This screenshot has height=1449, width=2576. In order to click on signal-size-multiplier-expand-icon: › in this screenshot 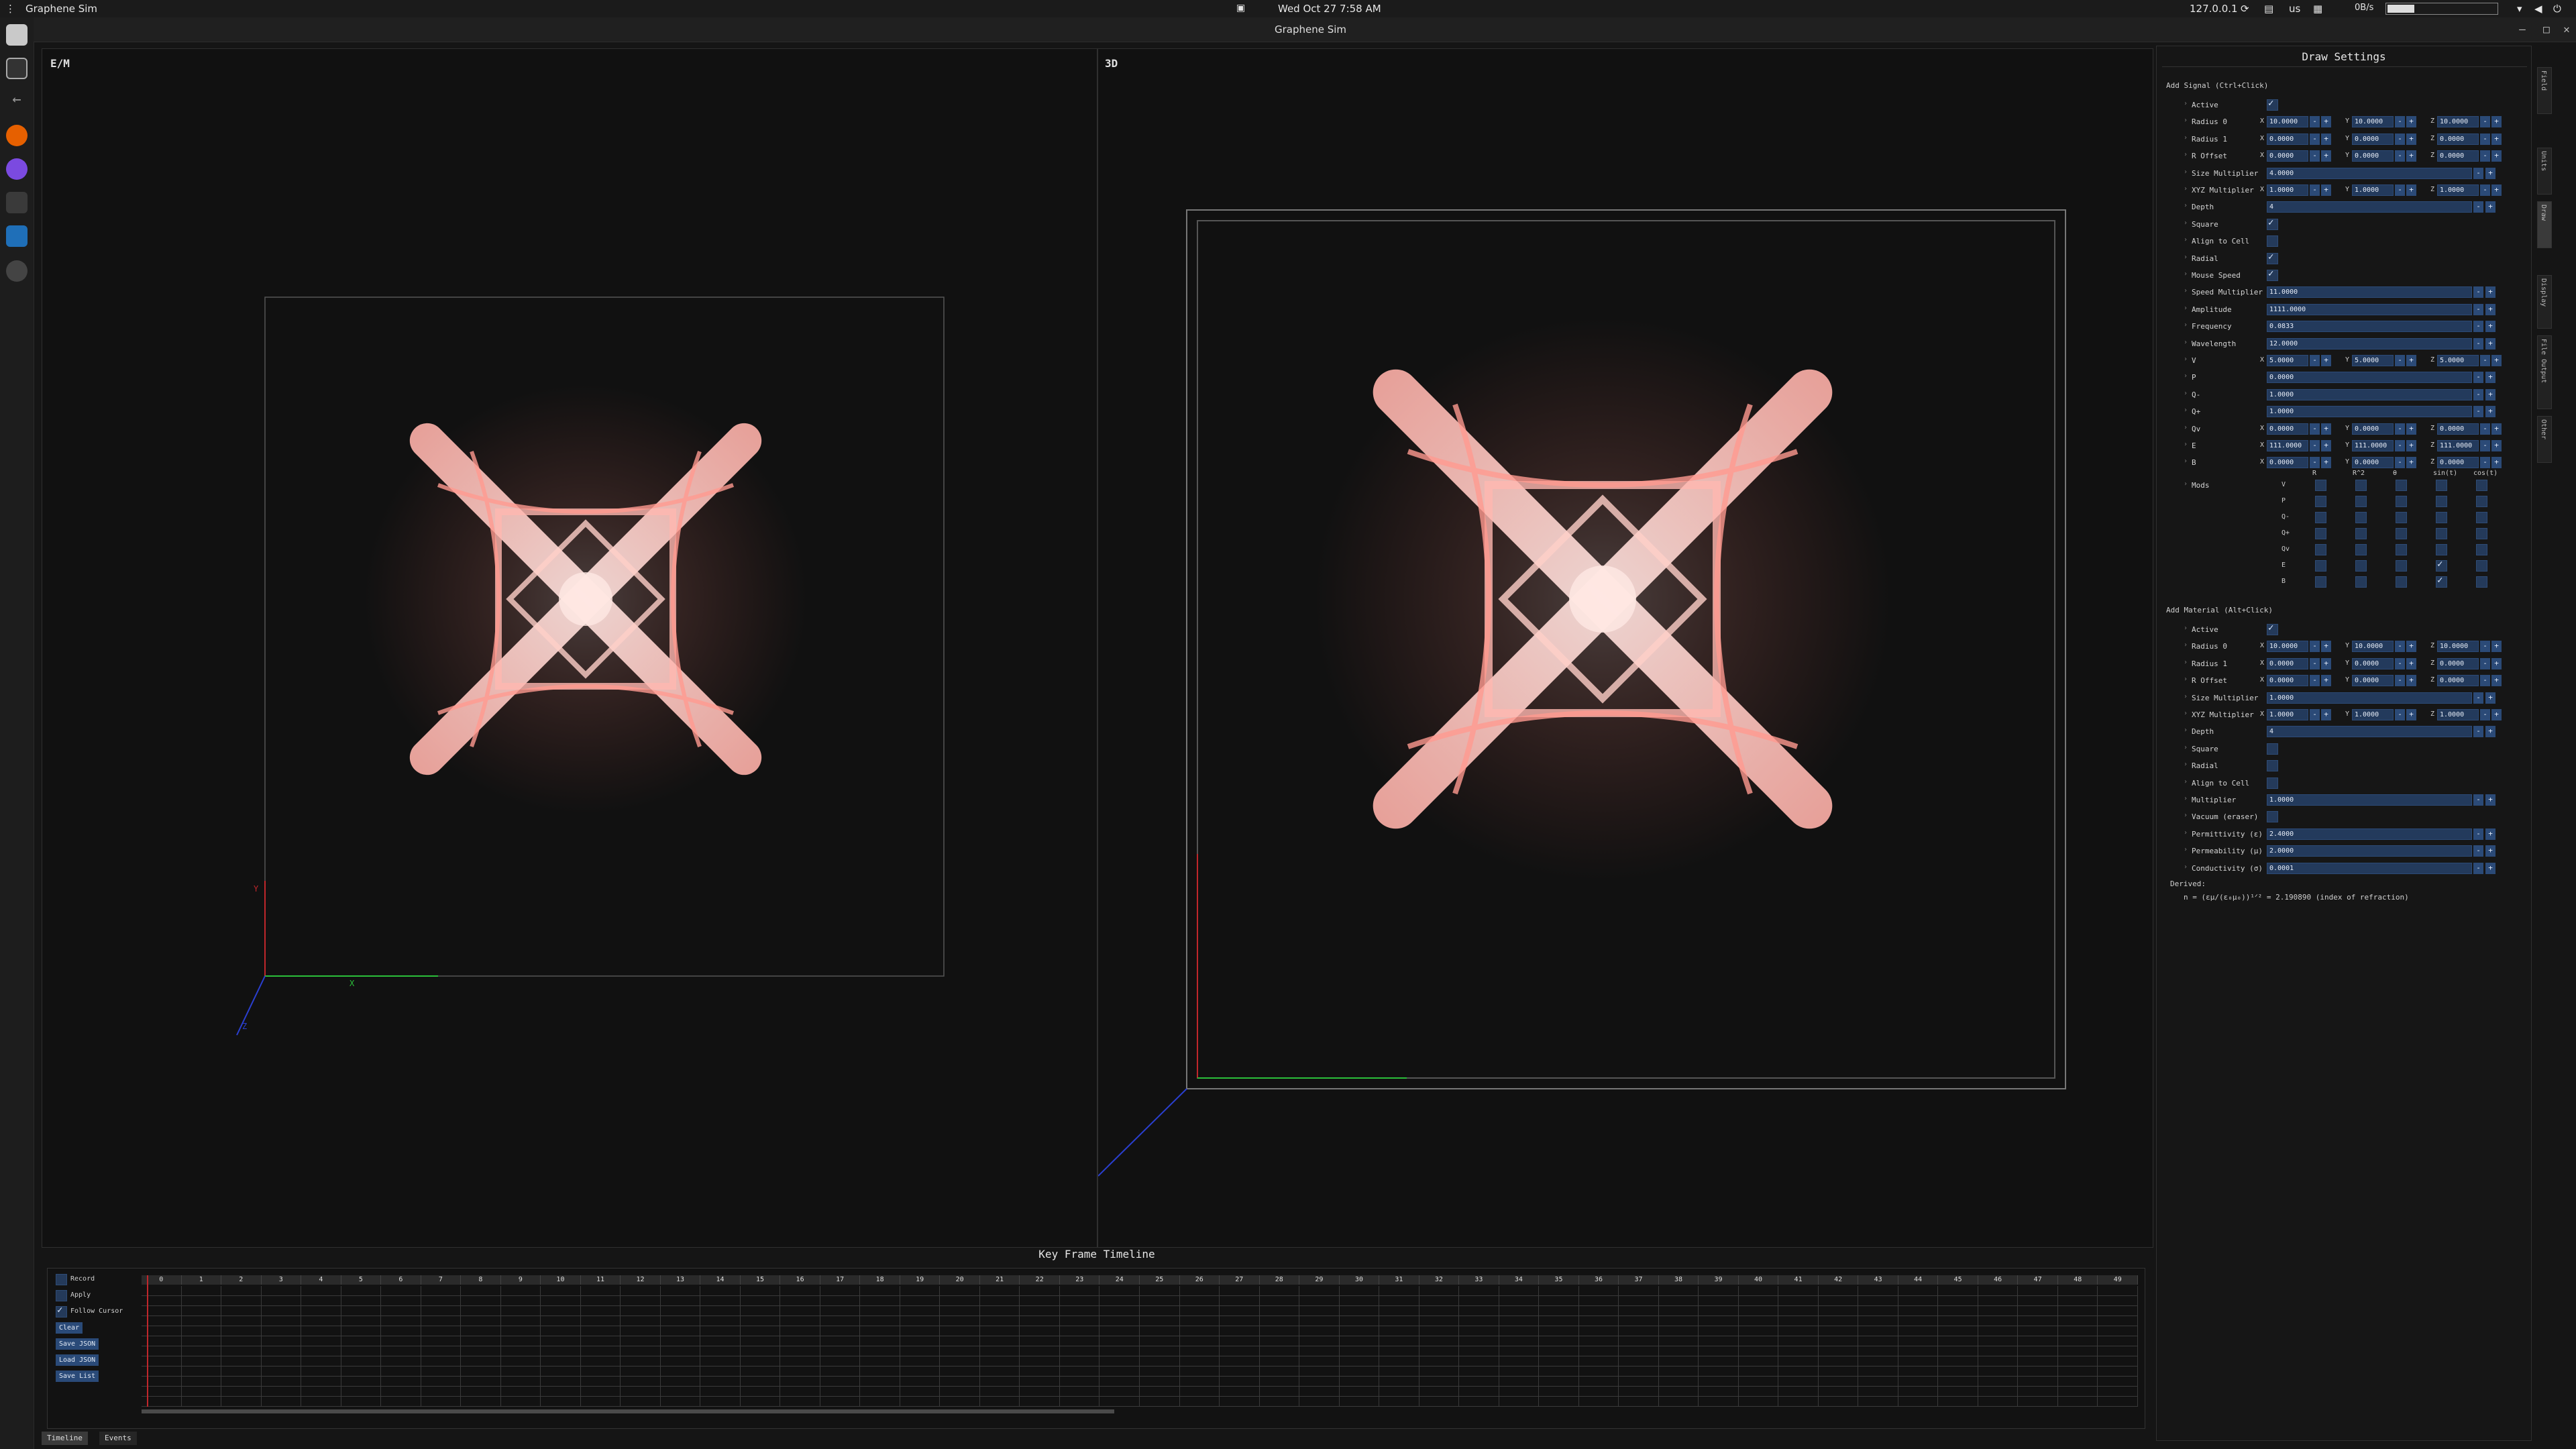, I will do `click(2186, 172)`.